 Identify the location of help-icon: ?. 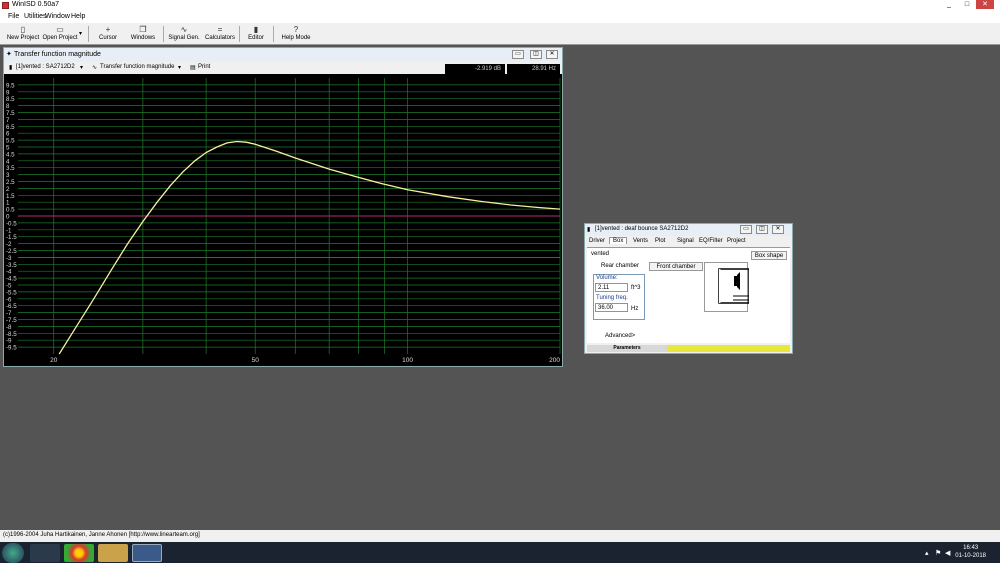
(296, 29).